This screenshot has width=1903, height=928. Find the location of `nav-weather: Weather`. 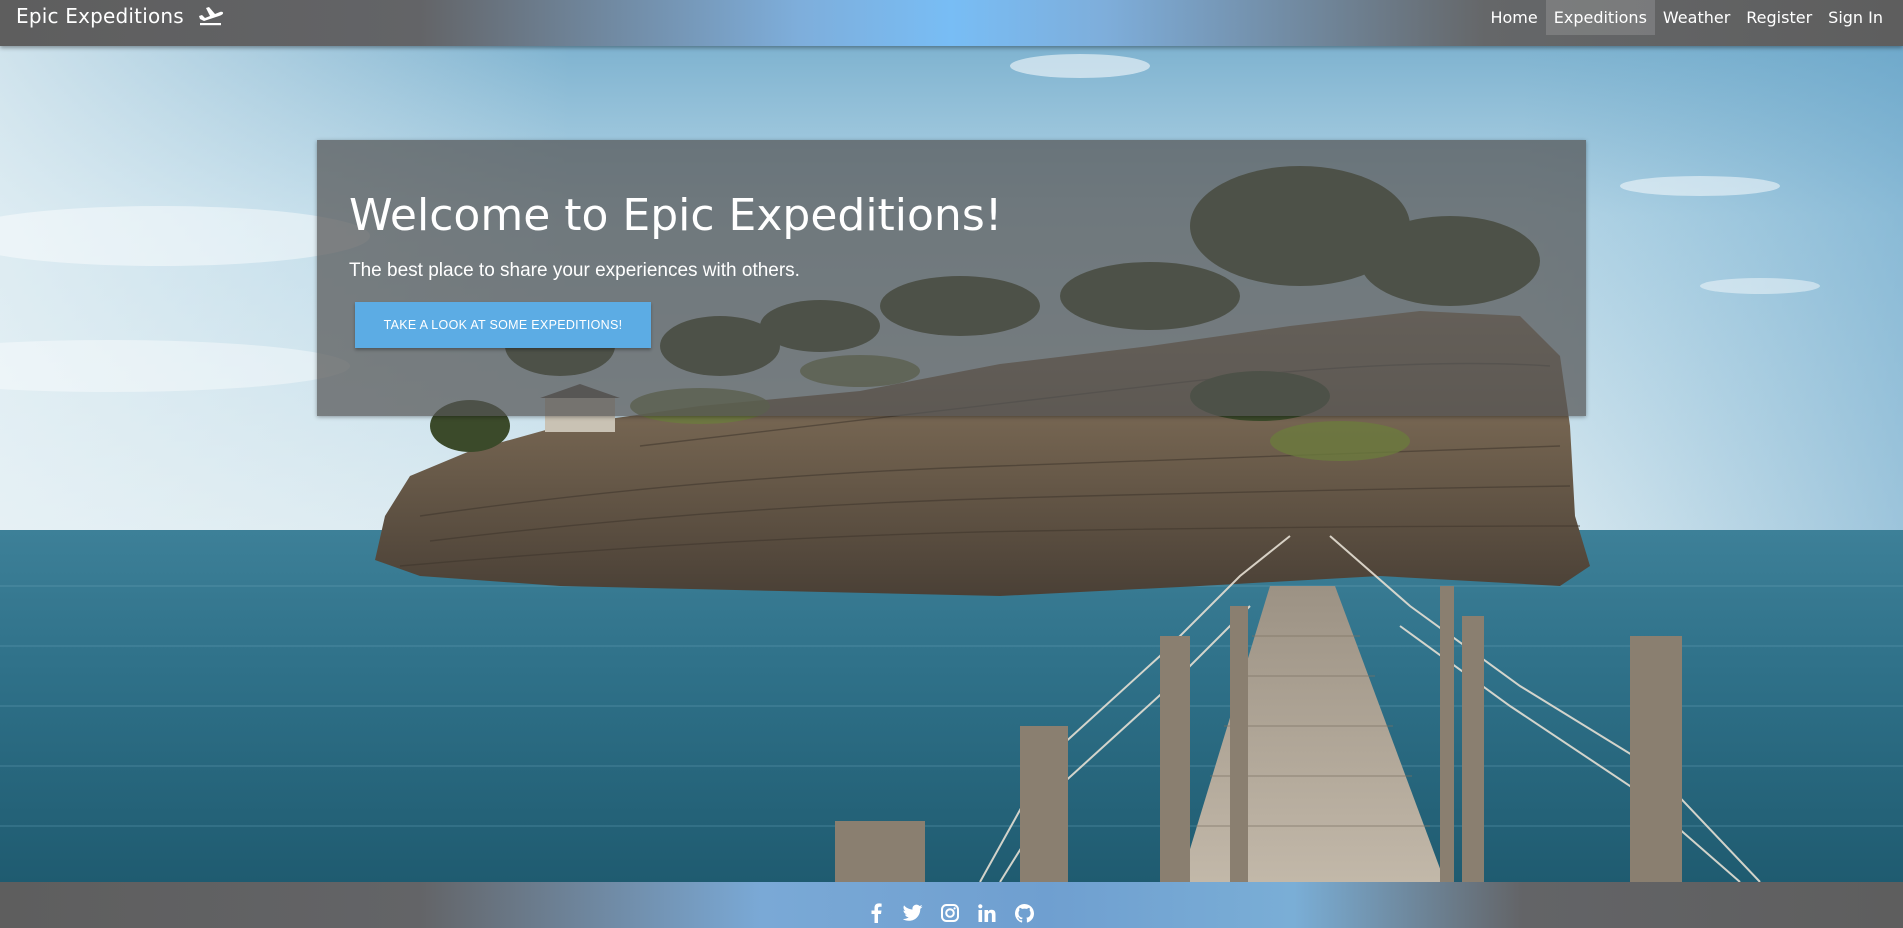

nav-weather: Weather is located at coordinates (1696, 17).